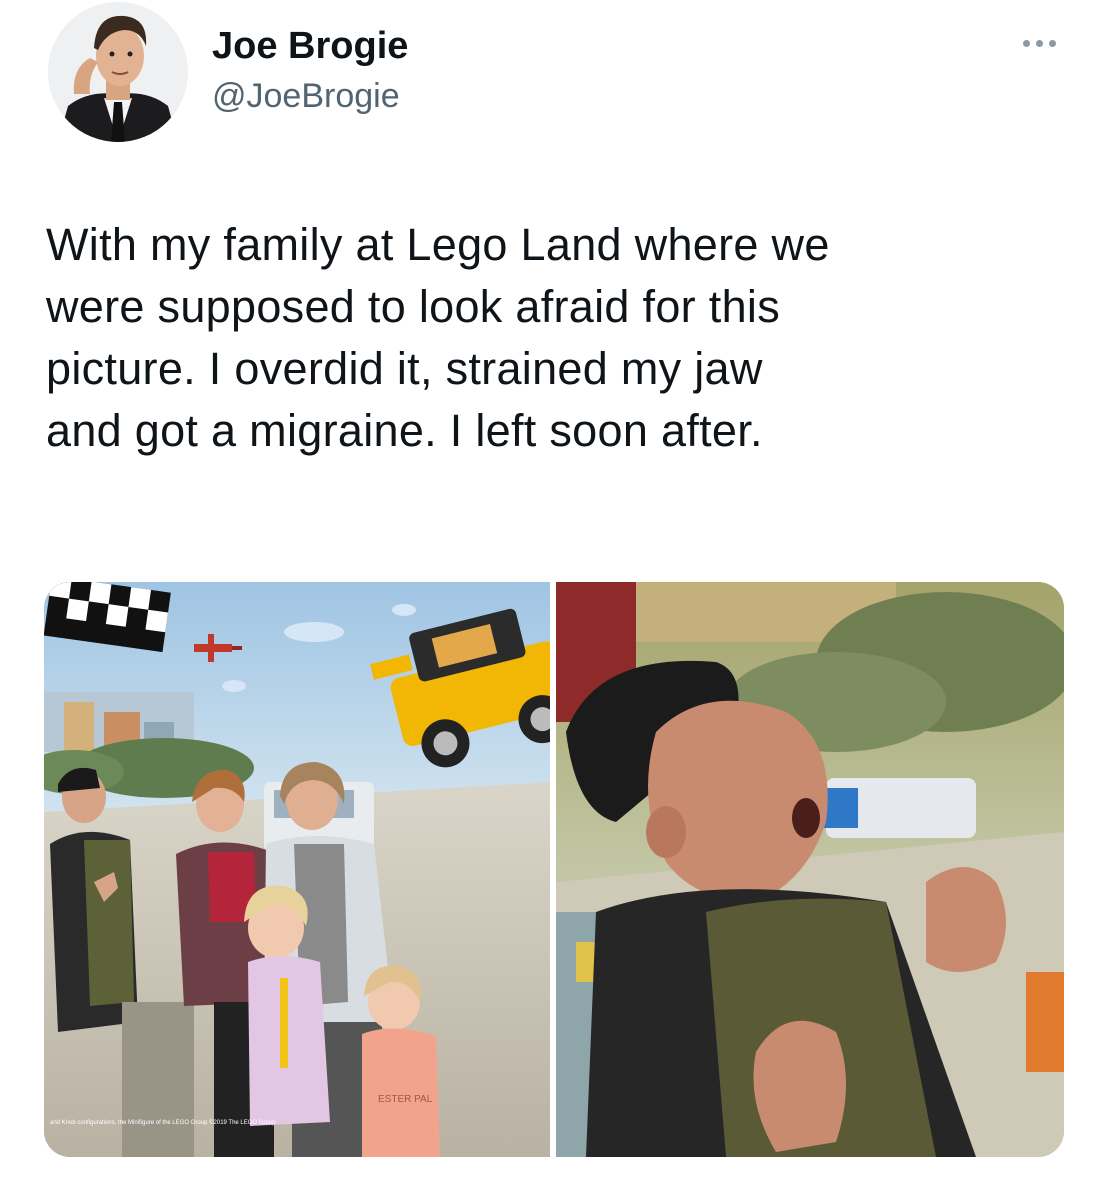 Image resolution: width=1110 pixels, height=1200 pixels. Describe the element at coordinates (310, 71) in the screenshot. I see `author-block: Joe Brogie @JoeBrogie` at that location.